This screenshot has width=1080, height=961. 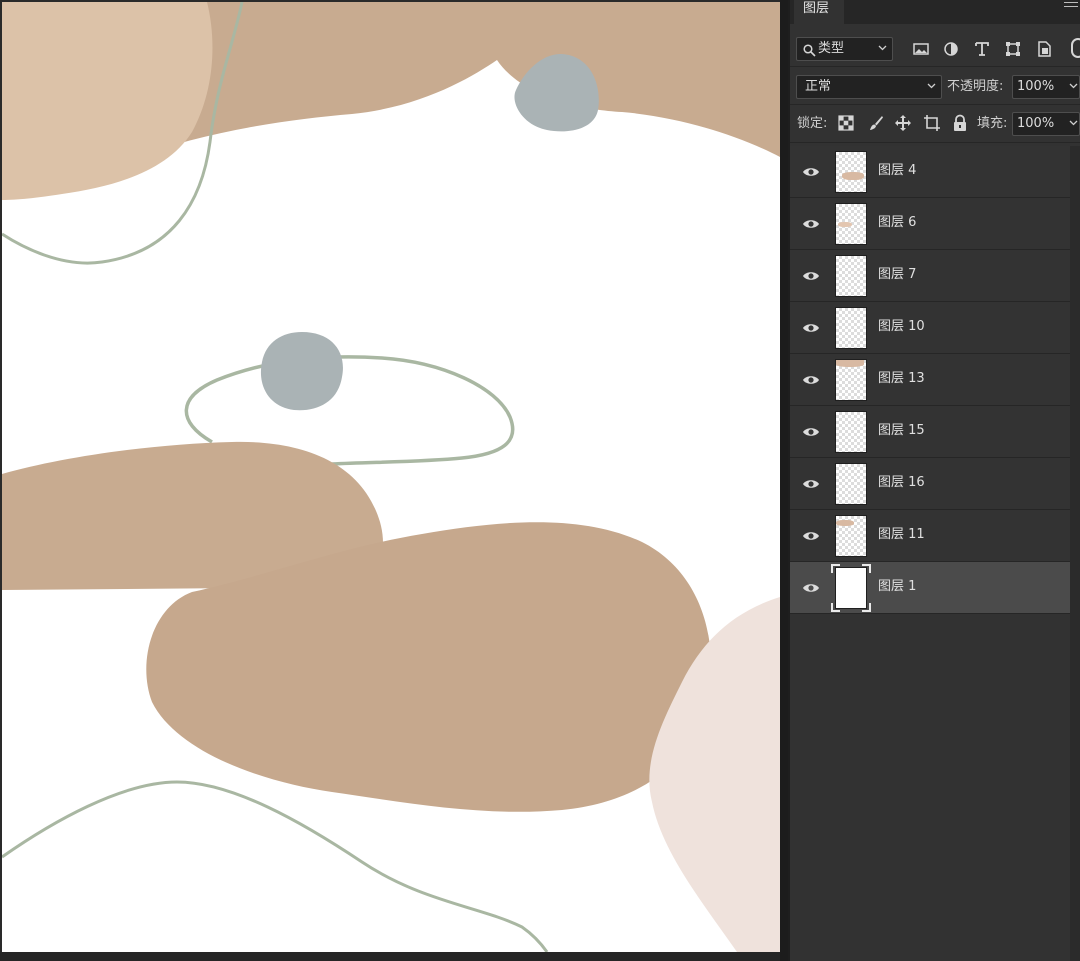 I want to click on layer-name: 图层 4, so click(x=897, y=170).